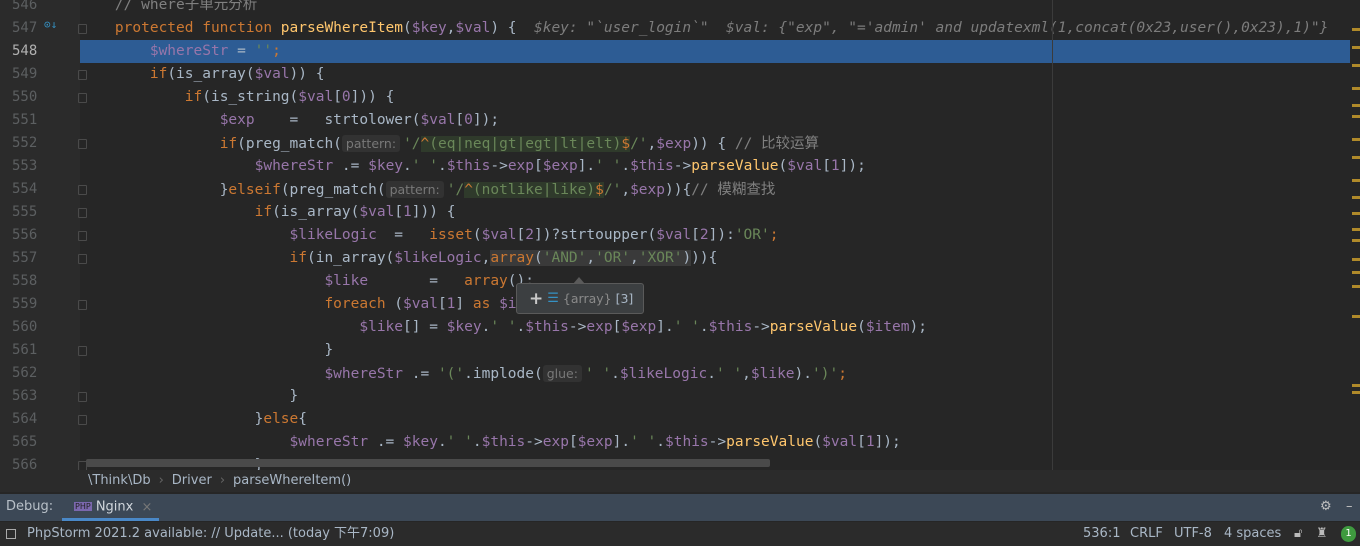 The width and height of the screenshot is (1360, 546). I want to click on line-number: 565, so click(32, 442).